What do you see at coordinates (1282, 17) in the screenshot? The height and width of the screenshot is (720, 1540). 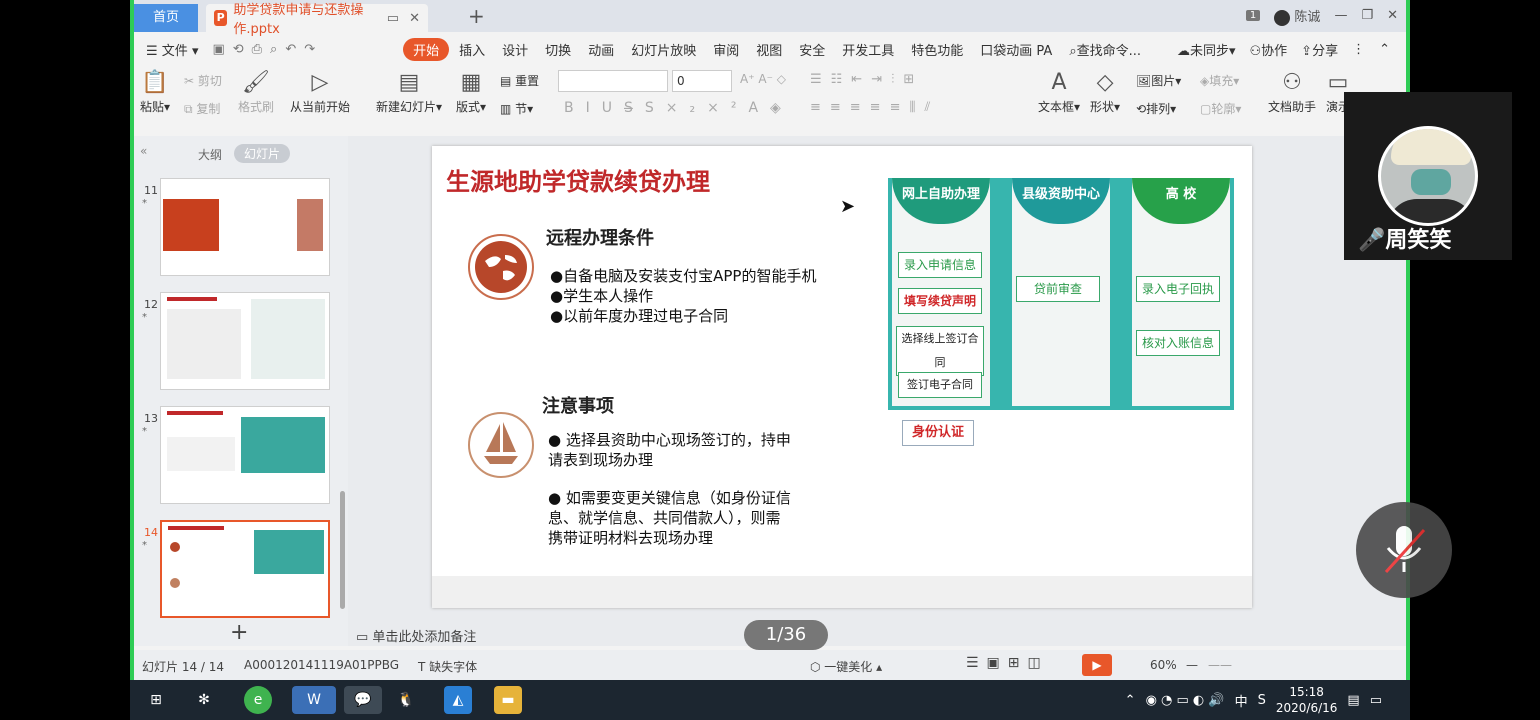 I see `user-avatar` at bounding box center [1282, 17].